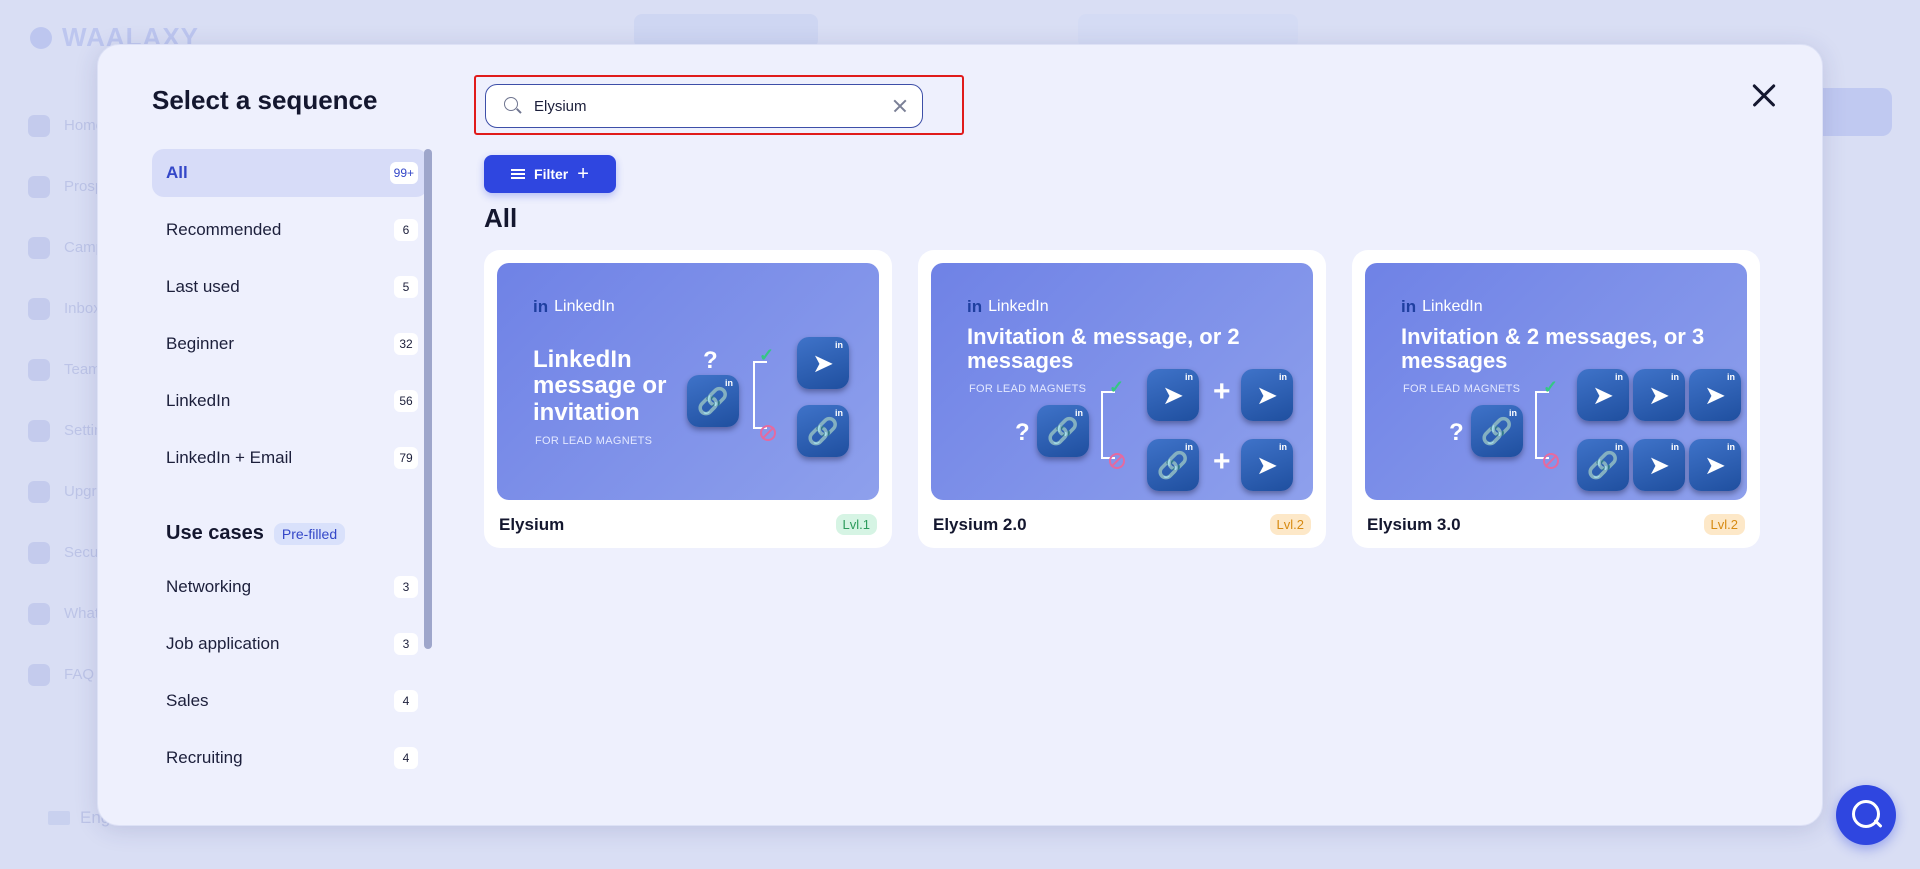  I want to click on sliders-icon, so click(518, 174).